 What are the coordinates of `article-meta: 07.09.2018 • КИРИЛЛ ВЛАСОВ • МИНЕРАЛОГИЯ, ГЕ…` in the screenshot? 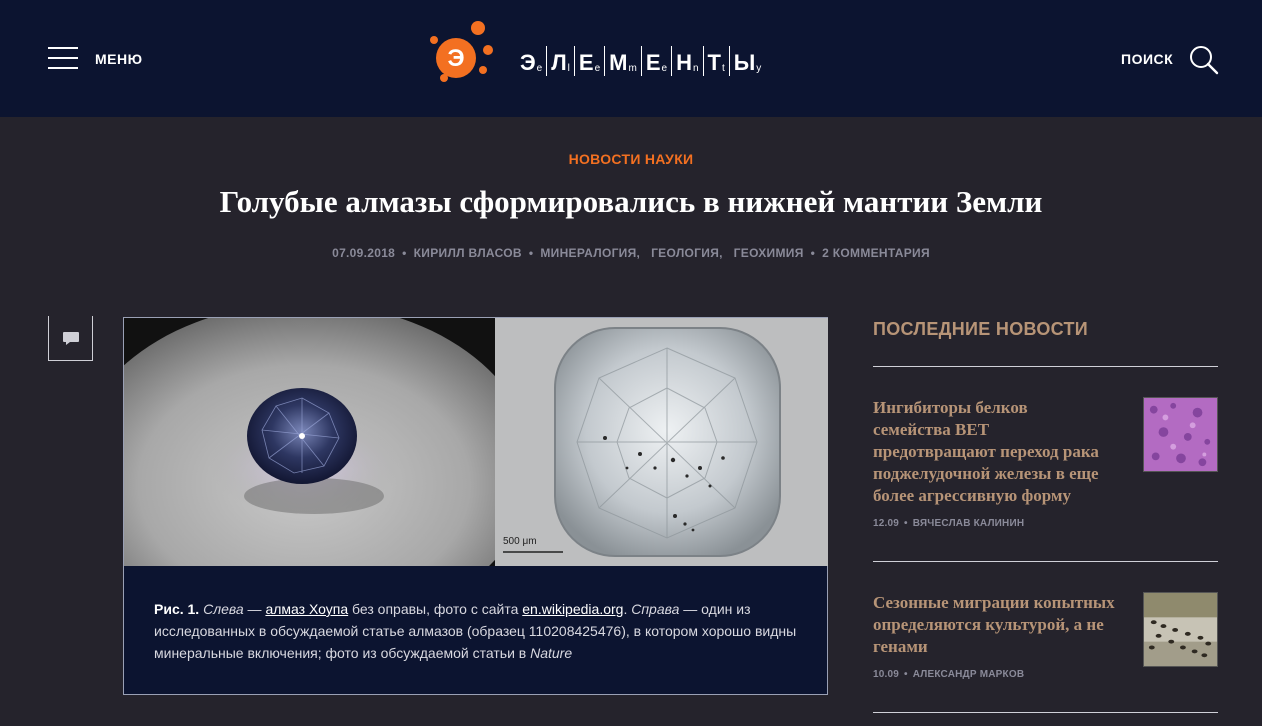 It's located at (631, 253).